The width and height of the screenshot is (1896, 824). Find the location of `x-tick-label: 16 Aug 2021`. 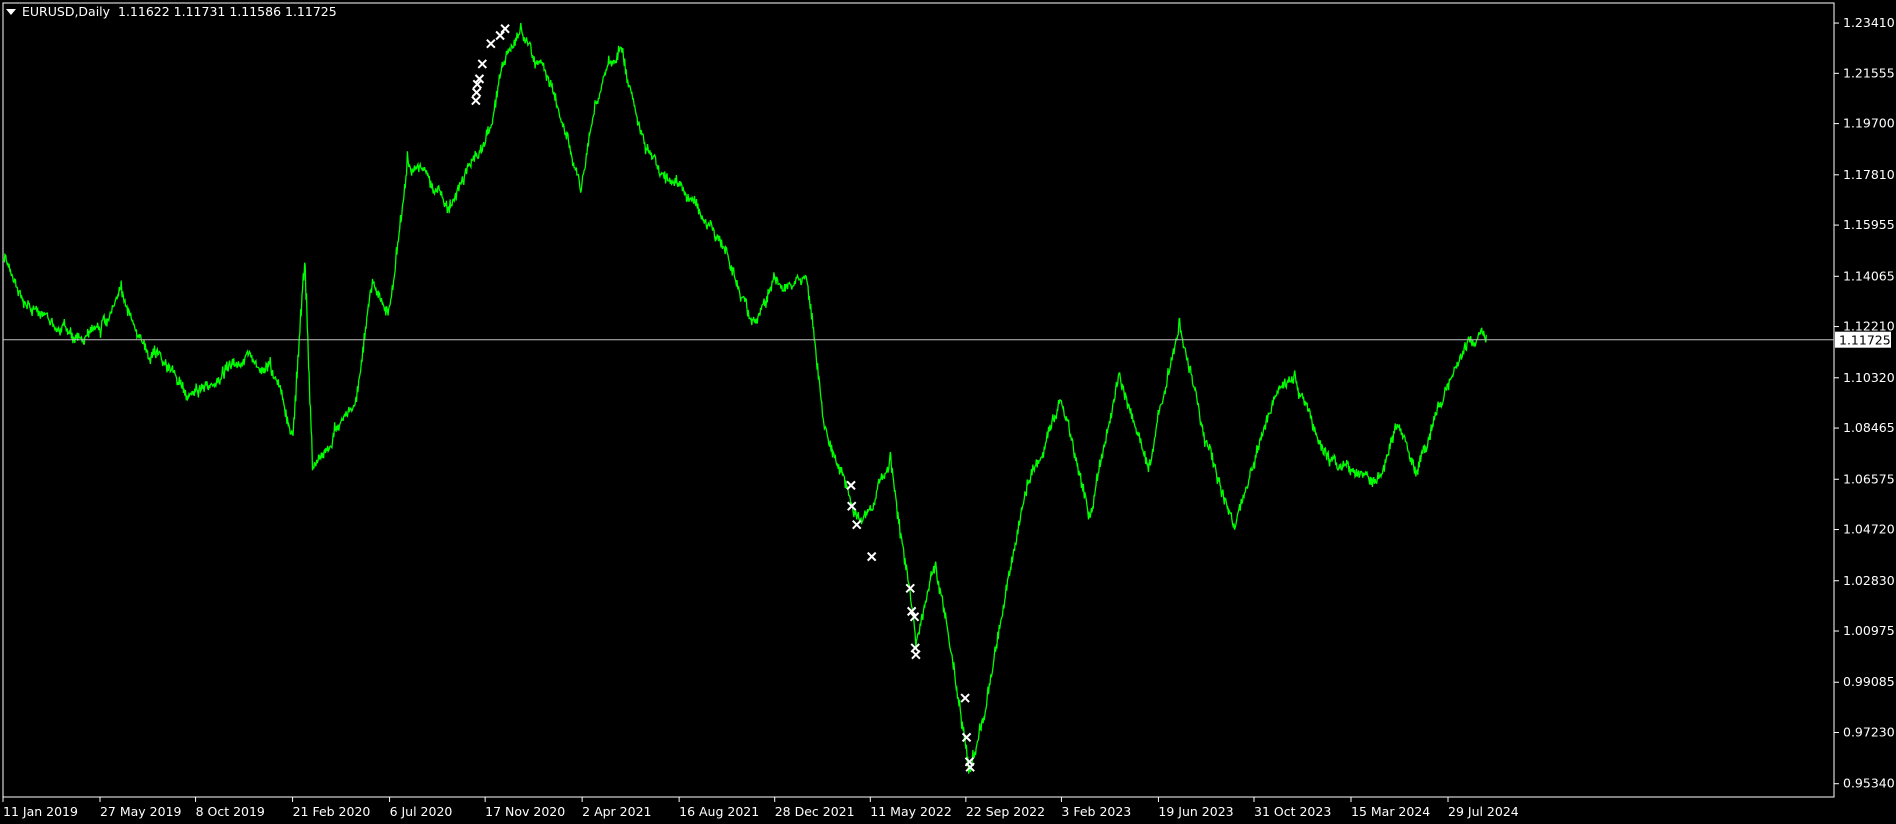

x-tick-label: 16 Aug 2021 is located at coordinates (719, 811).